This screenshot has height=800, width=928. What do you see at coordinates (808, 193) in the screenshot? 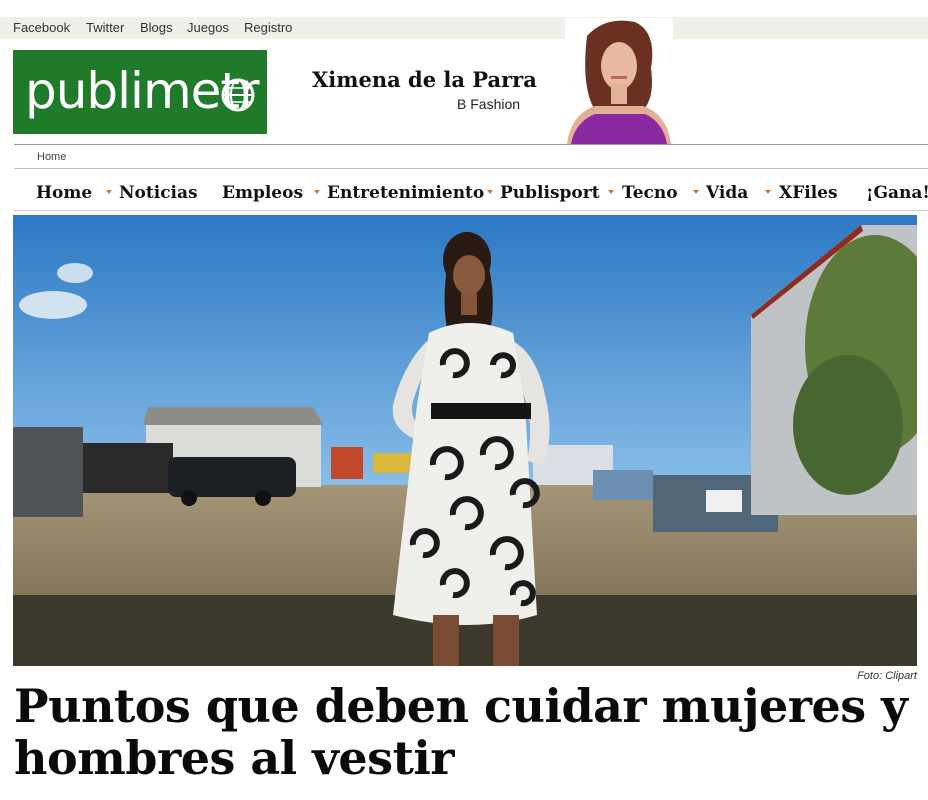
I see `nav-xfiles: XFiles` at bounding box center [808, 193].